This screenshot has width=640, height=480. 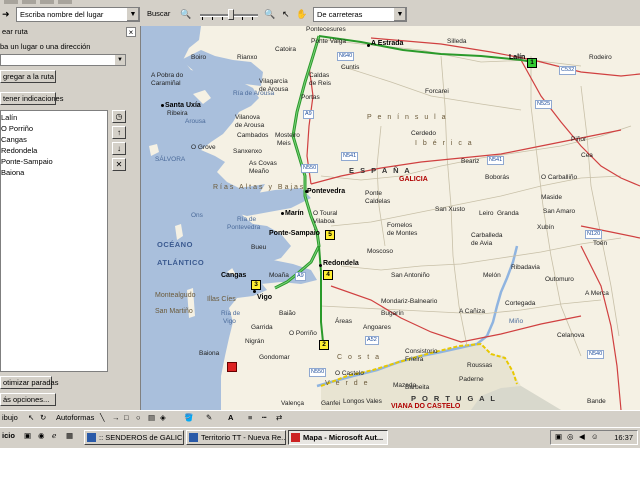 I want to click on route-stop-marker: 3, so click(x=256, y=285).